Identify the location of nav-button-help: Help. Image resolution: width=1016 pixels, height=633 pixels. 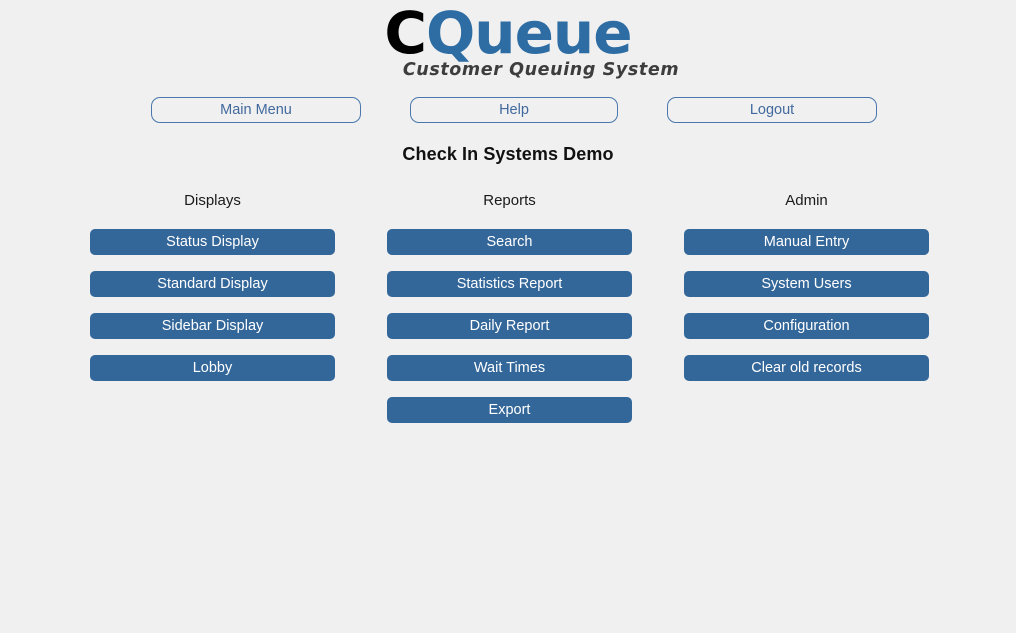
(514, 110).